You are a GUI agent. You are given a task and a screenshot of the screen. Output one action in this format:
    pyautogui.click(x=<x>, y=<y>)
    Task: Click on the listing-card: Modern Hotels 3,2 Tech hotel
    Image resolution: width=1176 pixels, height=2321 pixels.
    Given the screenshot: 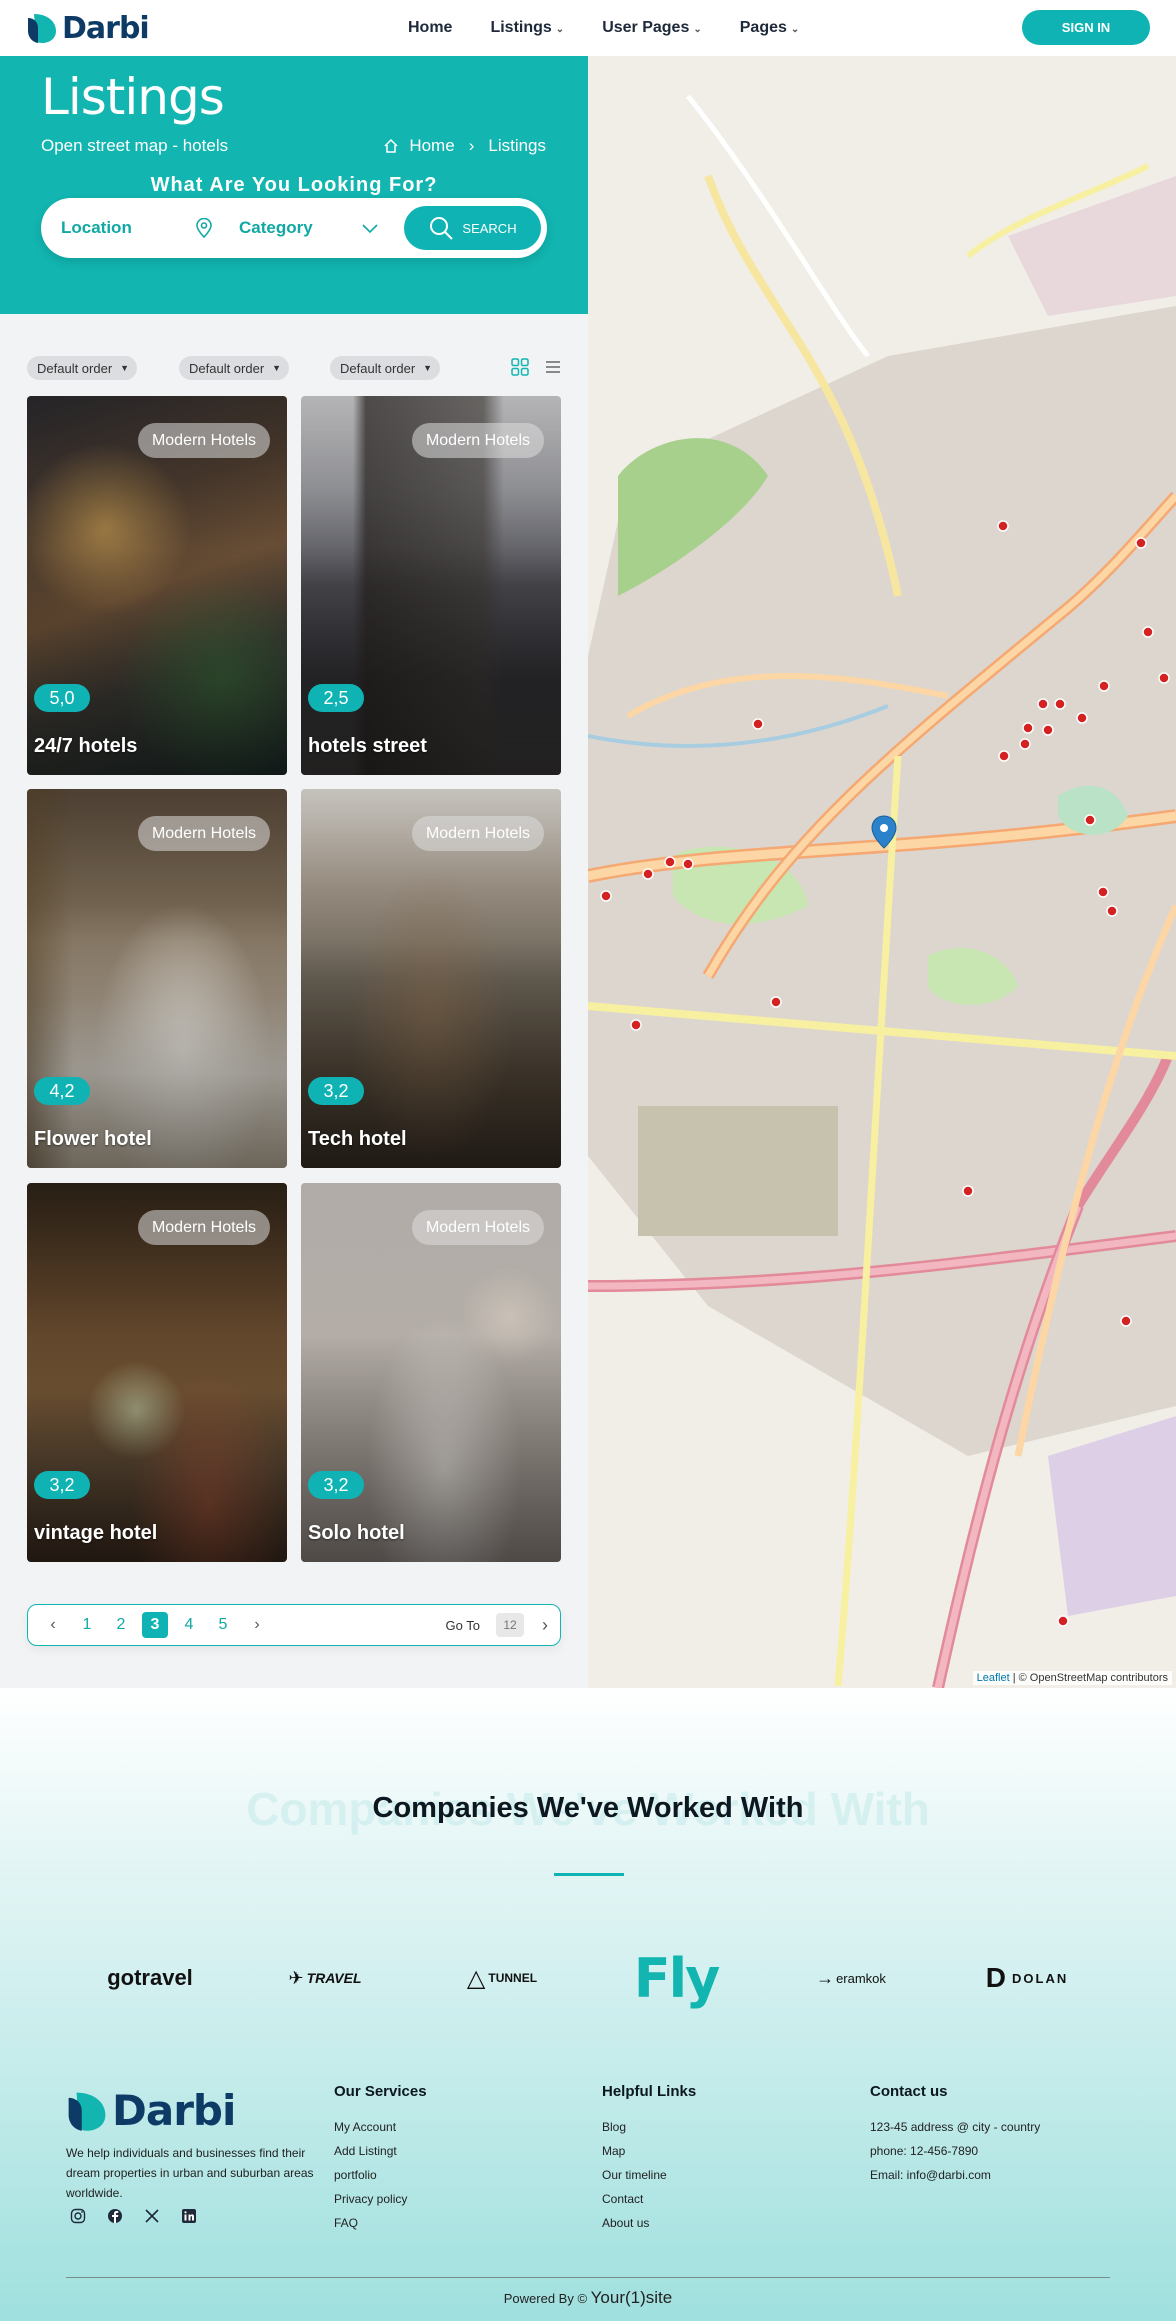 What is the action you would take?
    pyautogui.click(x=431, y=978)
    